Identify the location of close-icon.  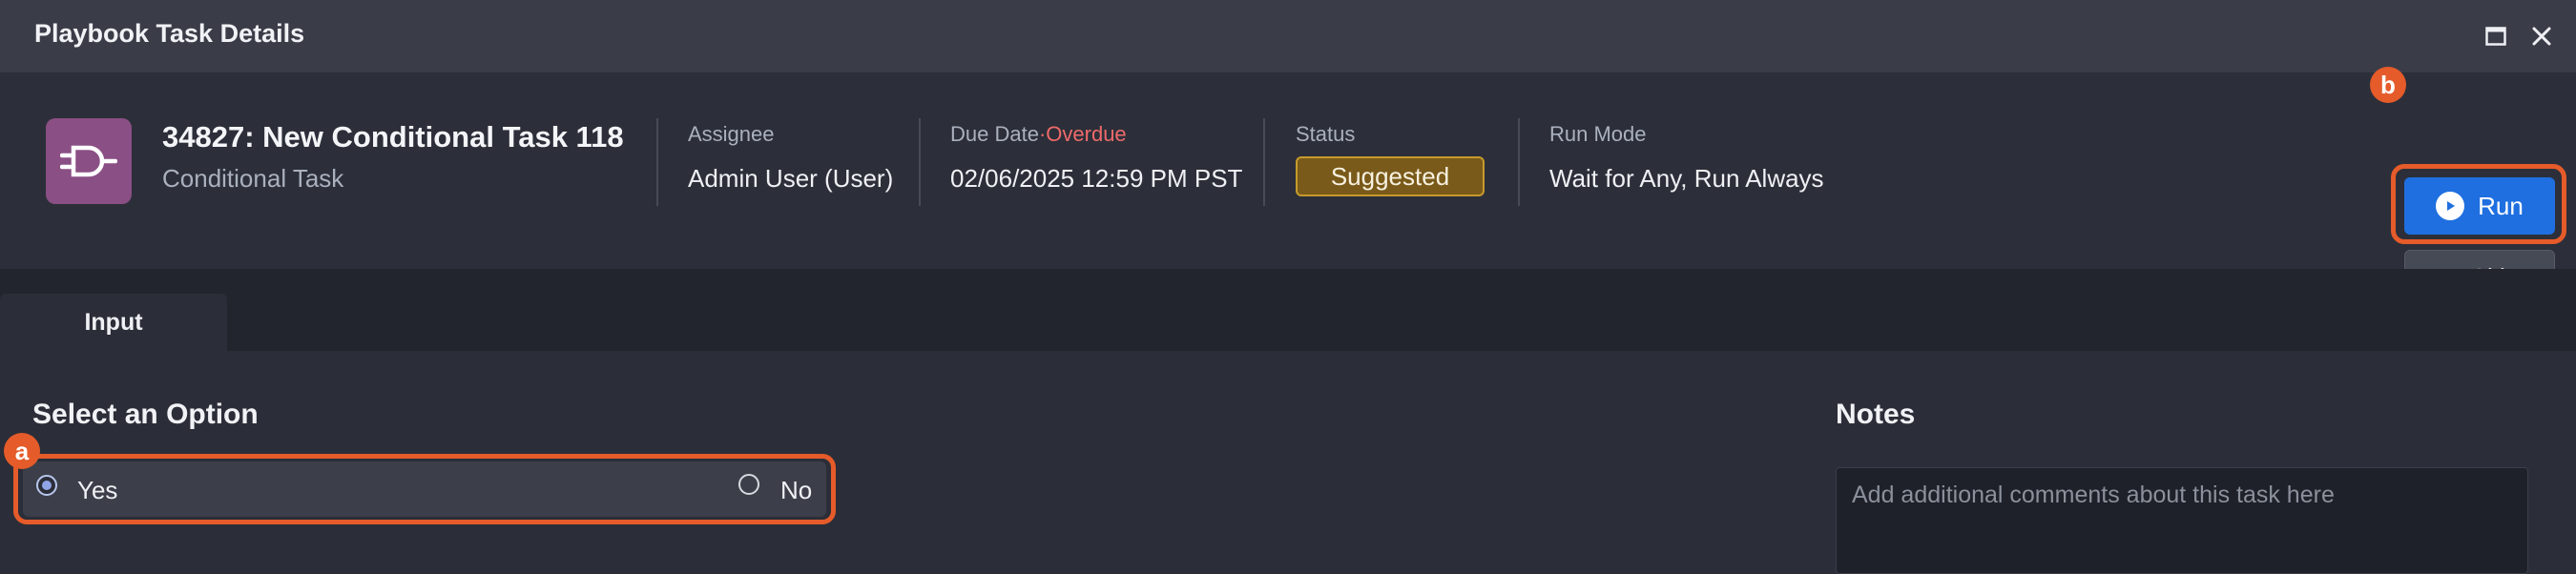
(2541, 36).